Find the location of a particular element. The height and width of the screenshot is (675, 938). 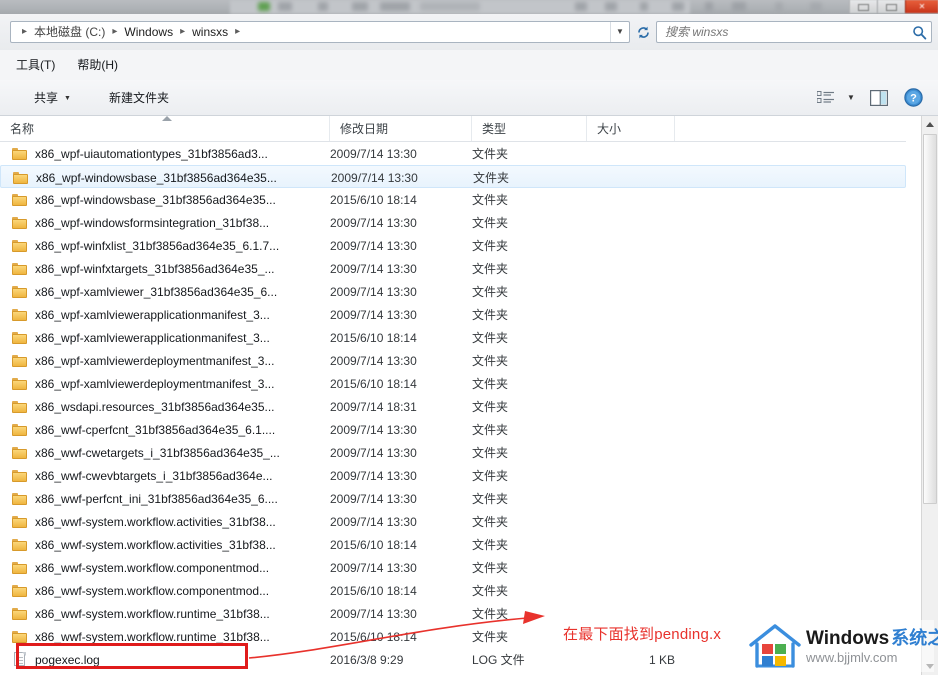

minimize-icon is located at coordinates (863, 7).